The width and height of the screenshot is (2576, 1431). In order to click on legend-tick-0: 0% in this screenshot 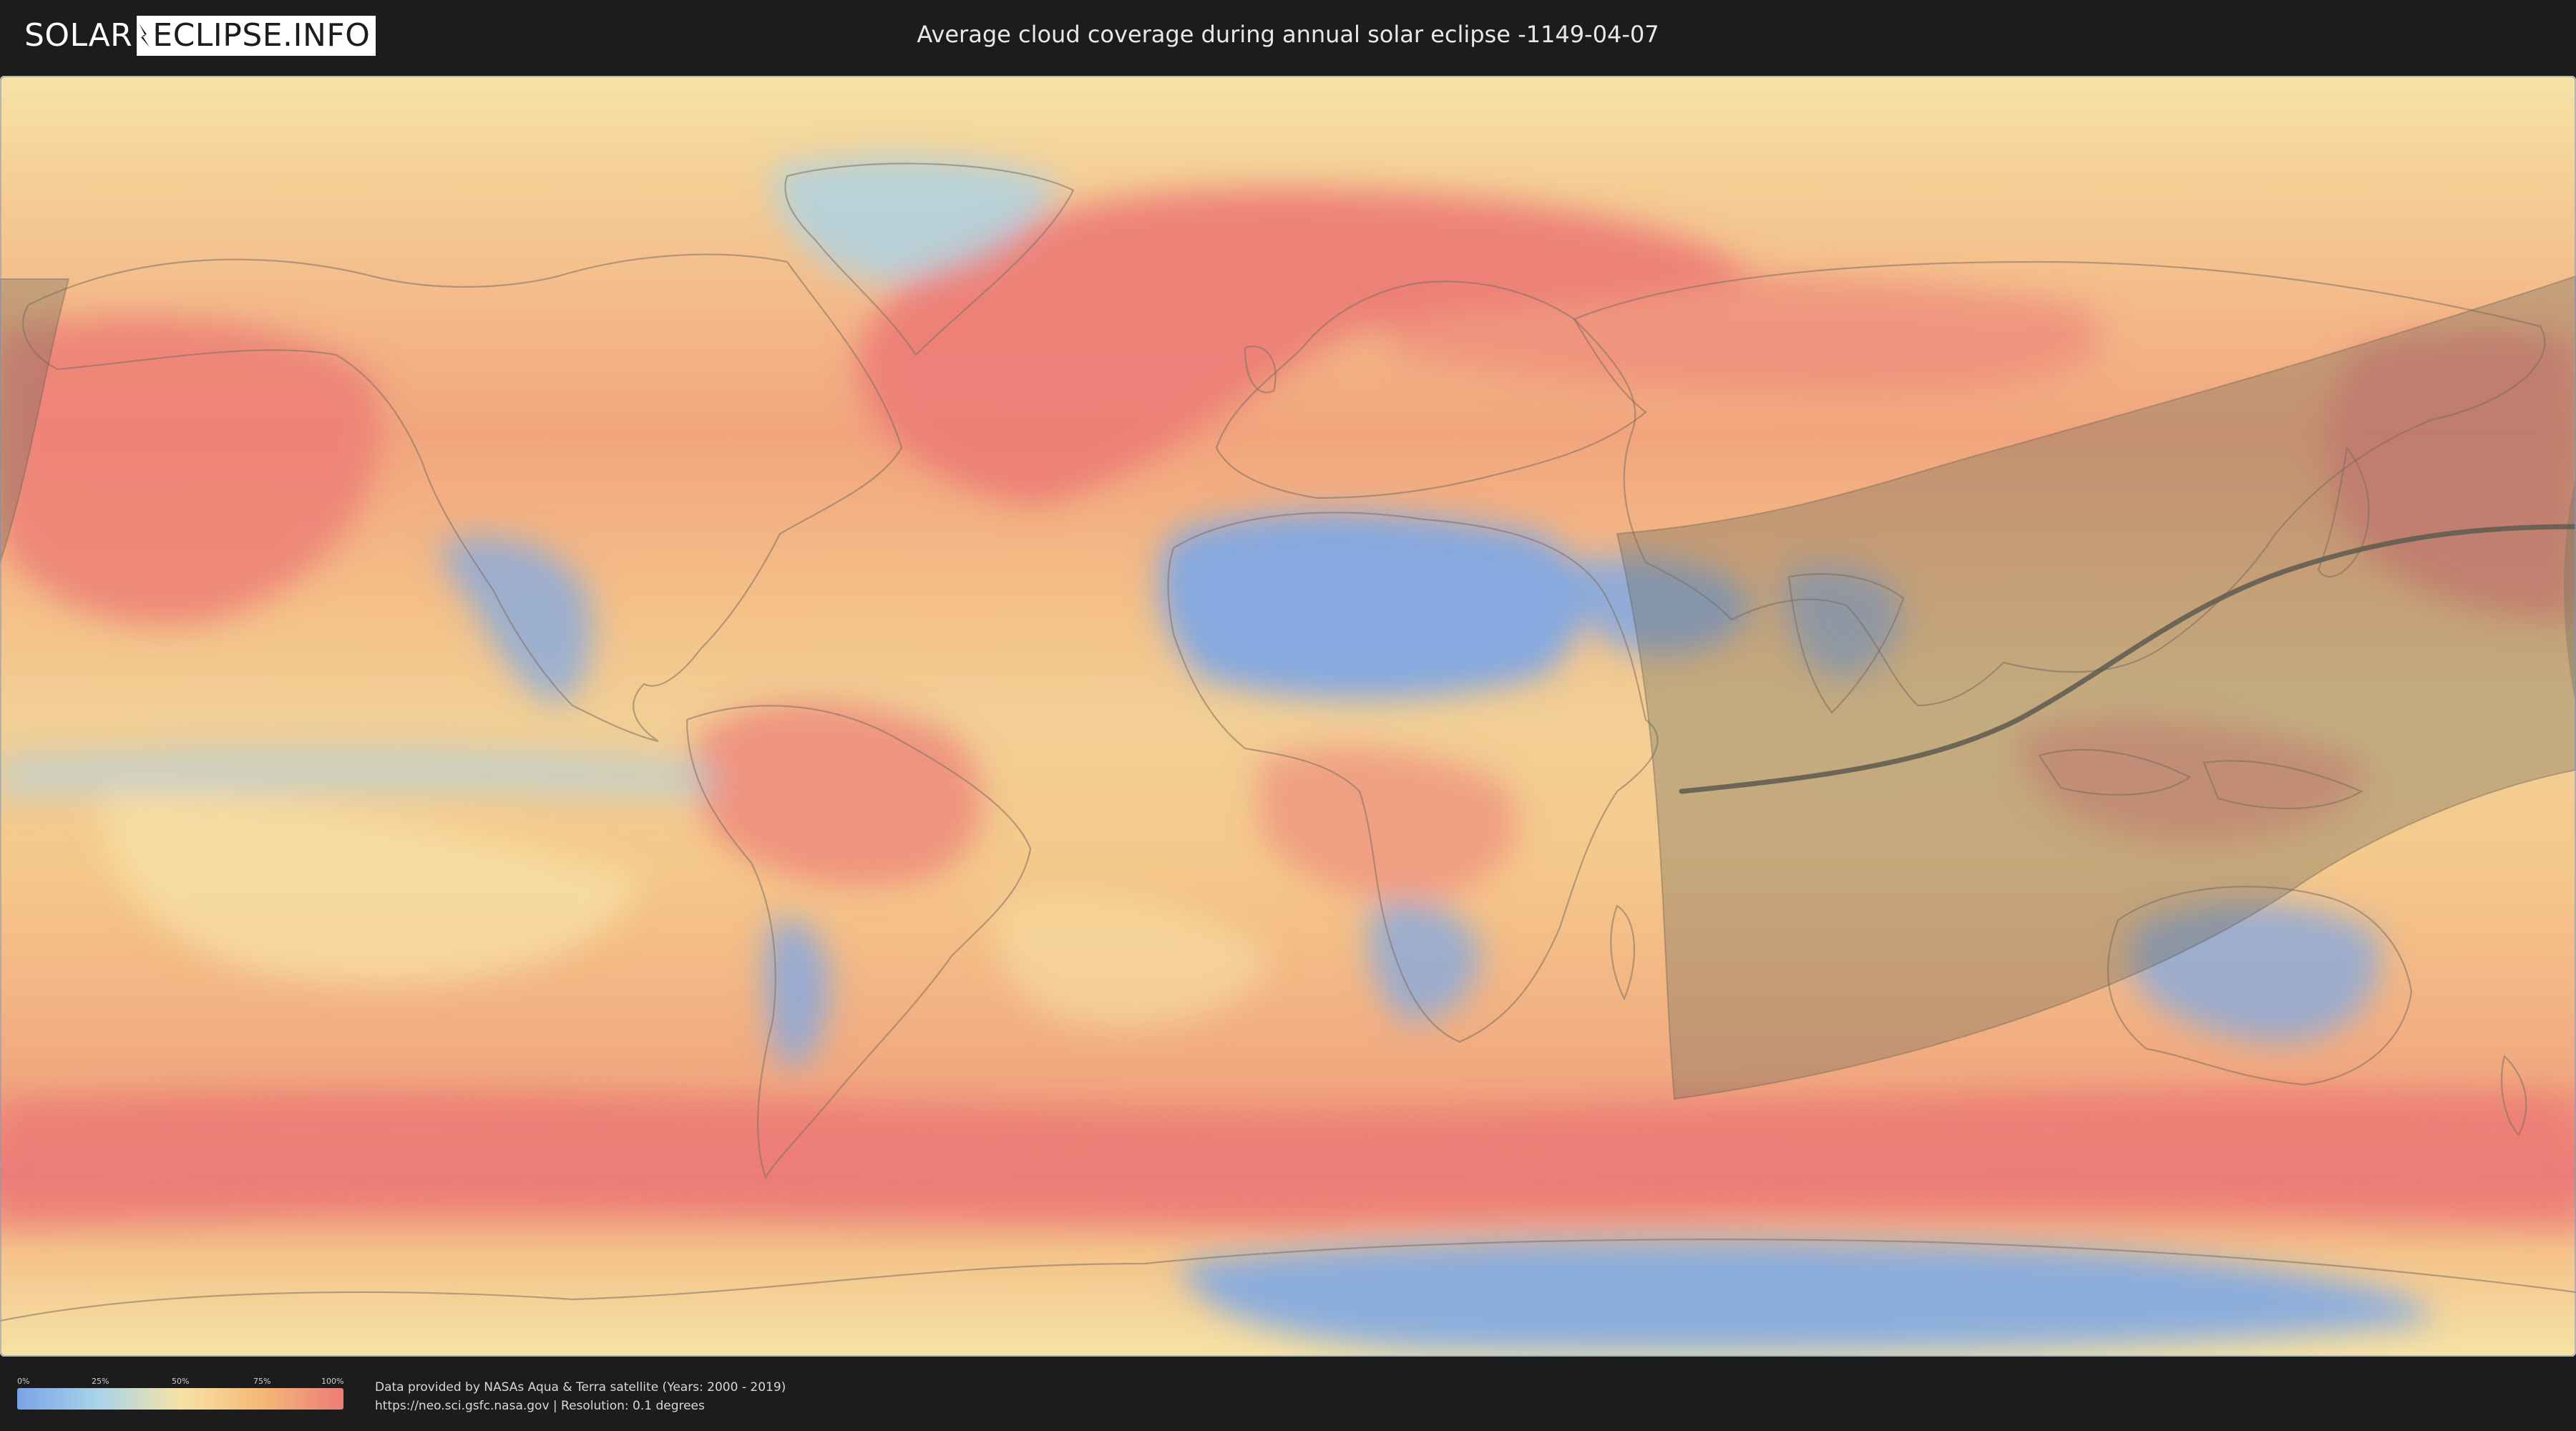, I will do `click(23, 1382)`.